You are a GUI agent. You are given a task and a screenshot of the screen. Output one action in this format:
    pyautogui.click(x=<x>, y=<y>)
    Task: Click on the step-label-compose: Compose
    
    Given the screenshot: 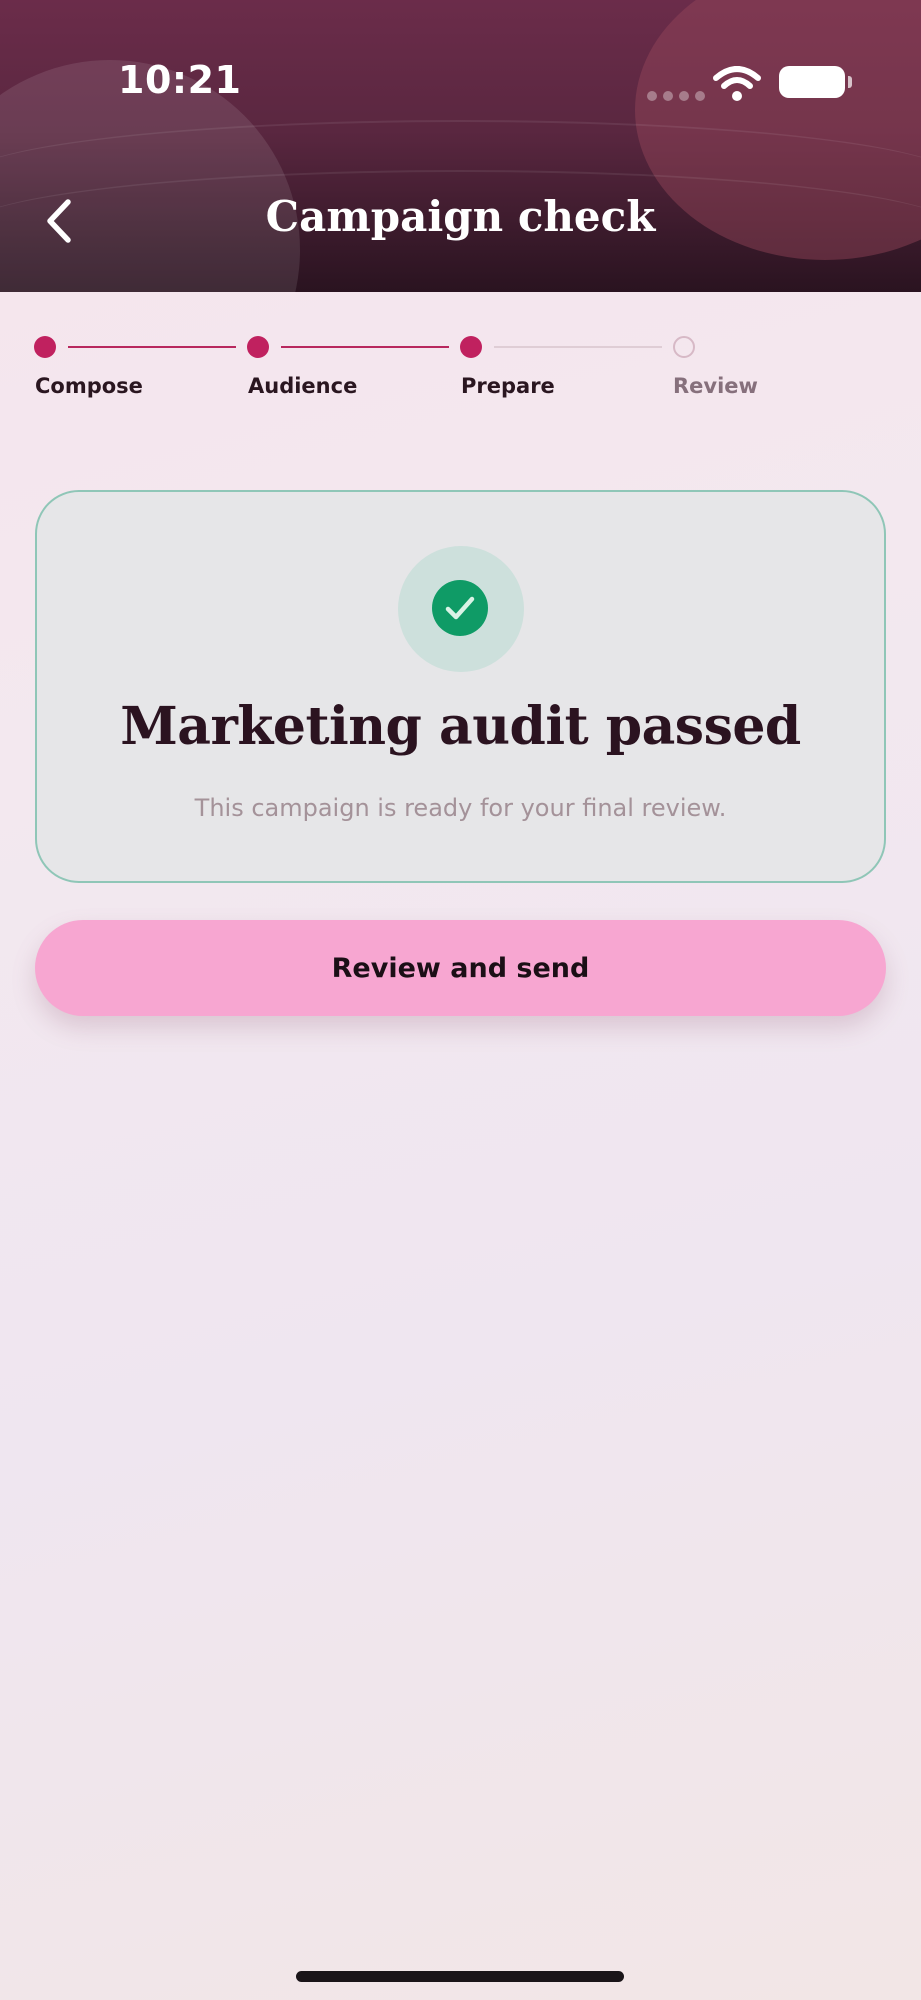 What is the action you would take?
    pyautogui.click(x=89, y=386)
    